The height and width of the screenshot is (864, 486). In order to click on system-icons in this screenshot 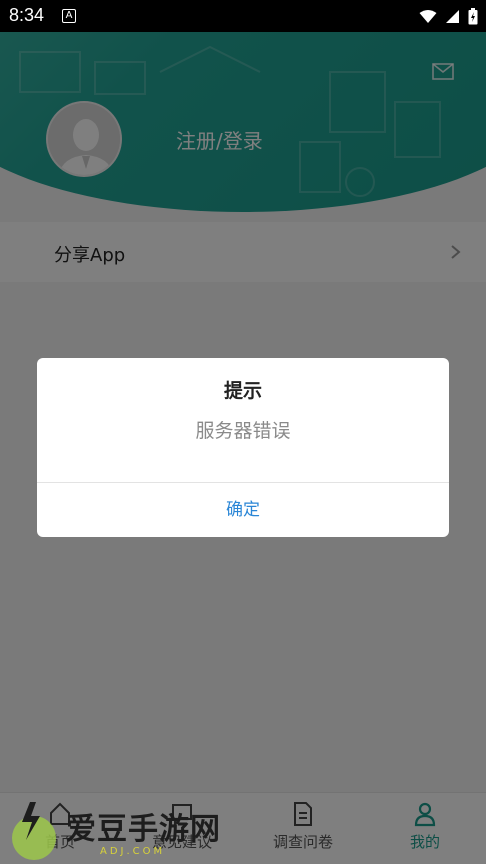, I will do `click(448, 16)`.